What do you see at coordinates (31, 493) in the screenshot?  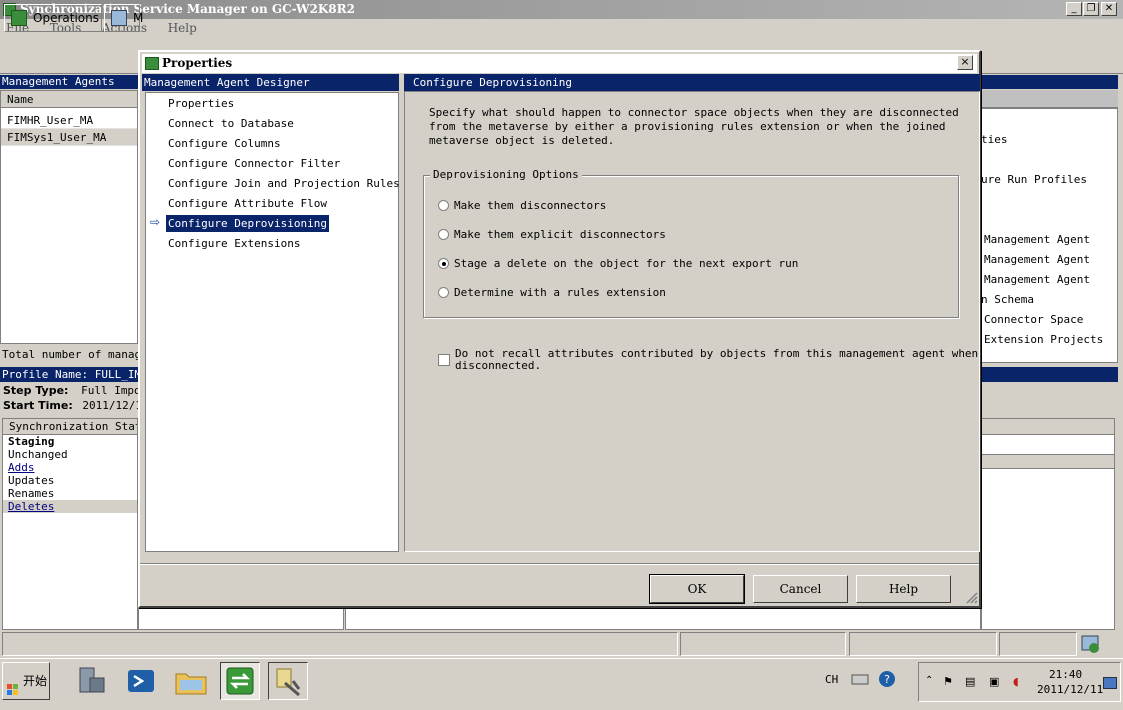 I see `stat-renames: Renames` at bounding box center [31, 493].